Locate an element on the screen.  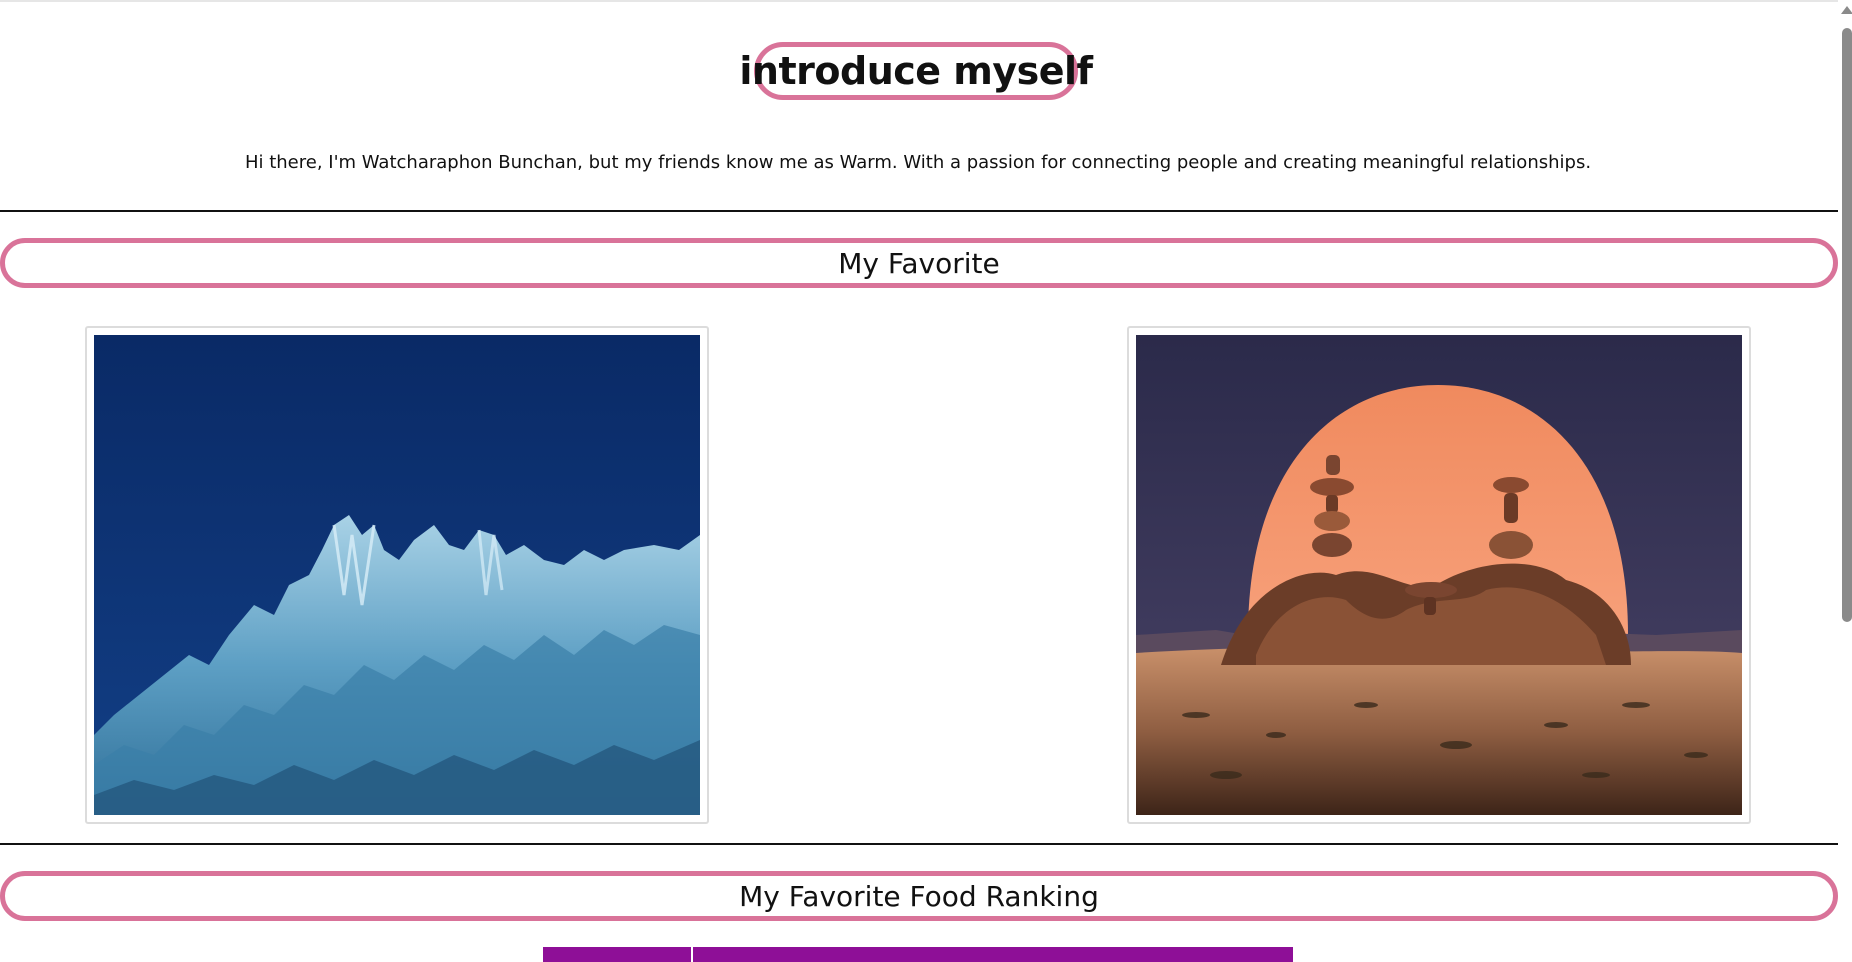
scrollbar-thumb is located at coordinates (1847, 325).